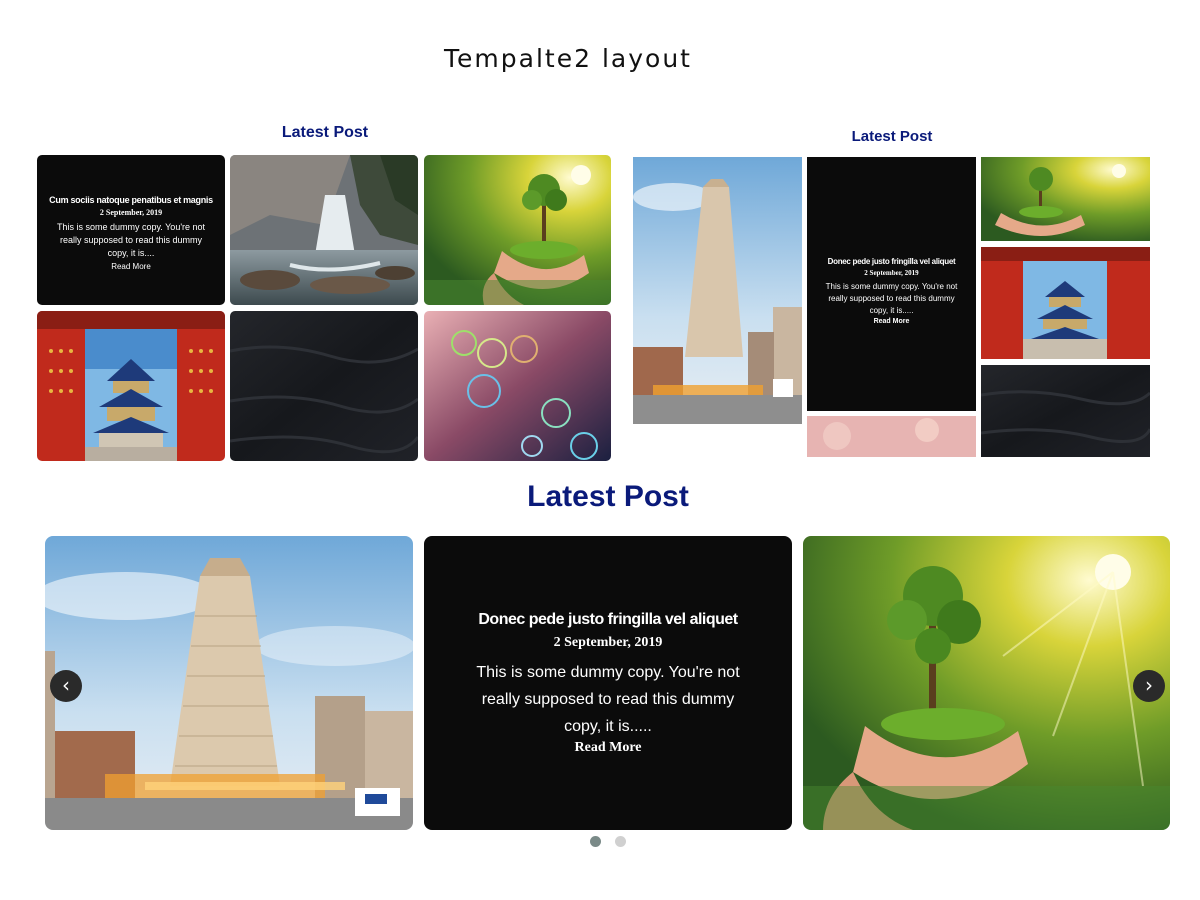  What do you see at coordinates (608, 496) in the screenshot?
I see `carousel-heading: Latest Post` at bounding box center [608, 496].